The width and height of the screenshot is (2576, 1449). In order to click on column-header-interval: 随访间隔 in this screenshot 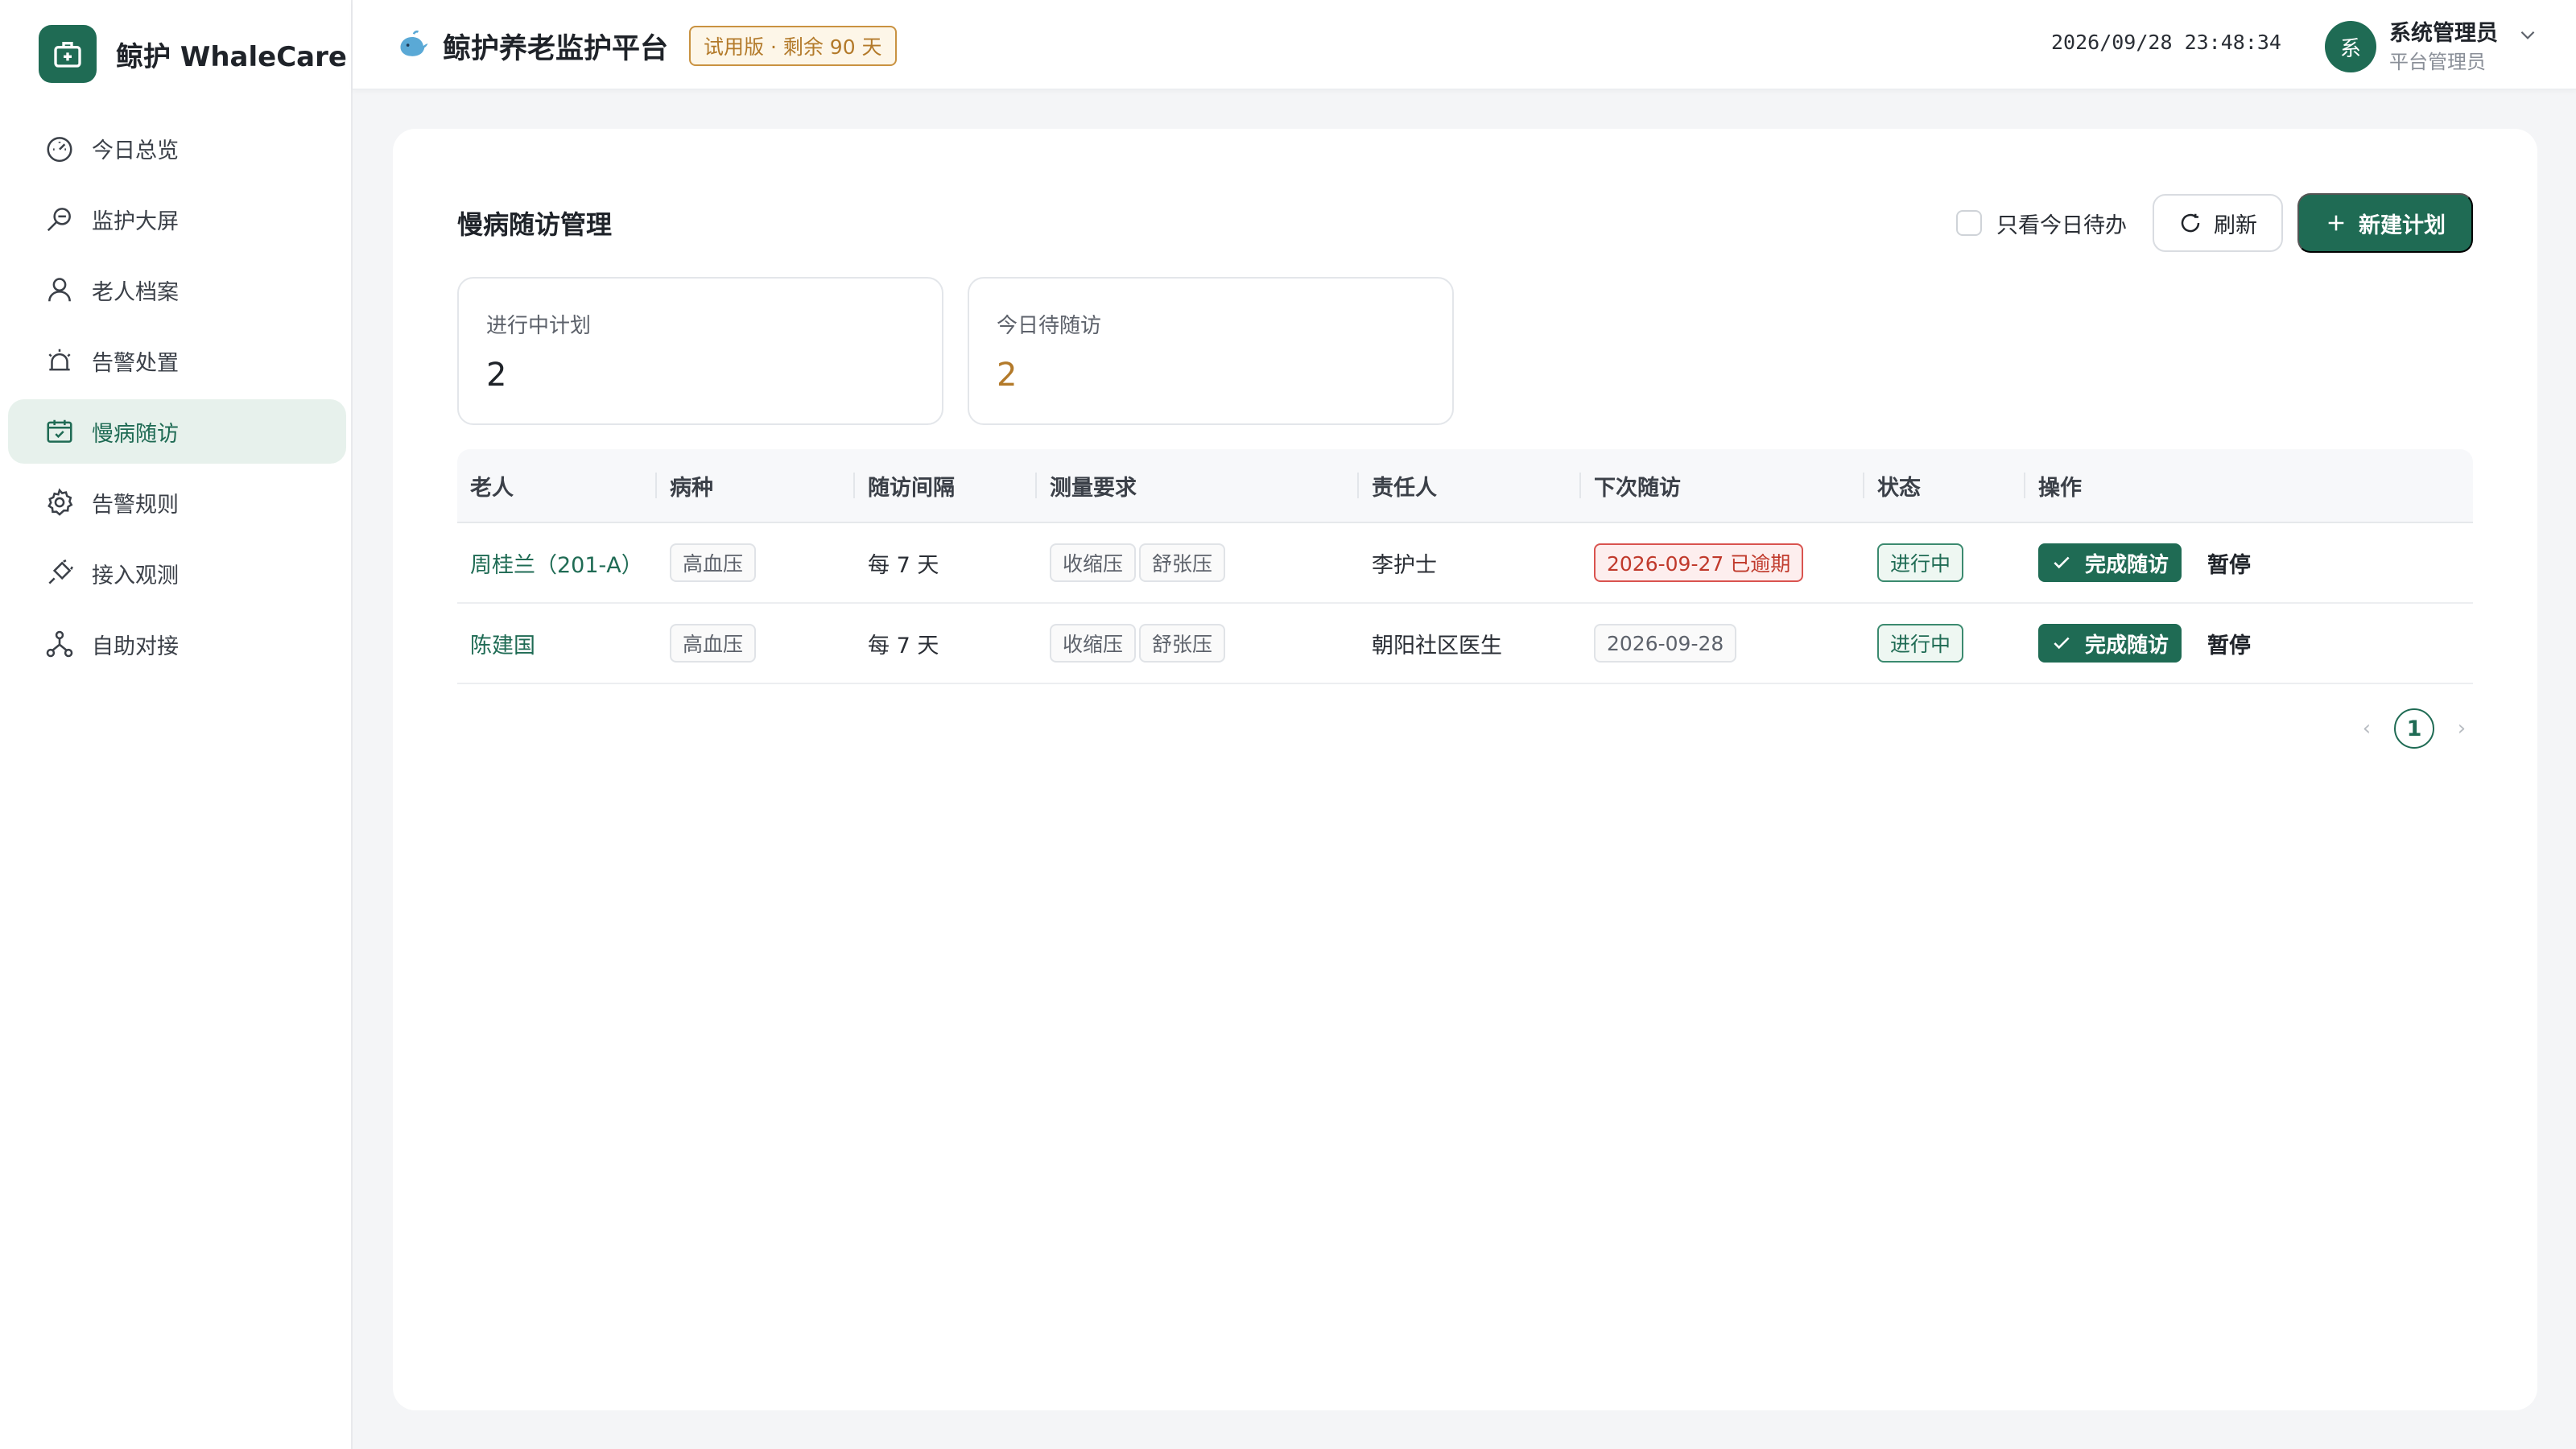, I will do `click(946, 485)`.